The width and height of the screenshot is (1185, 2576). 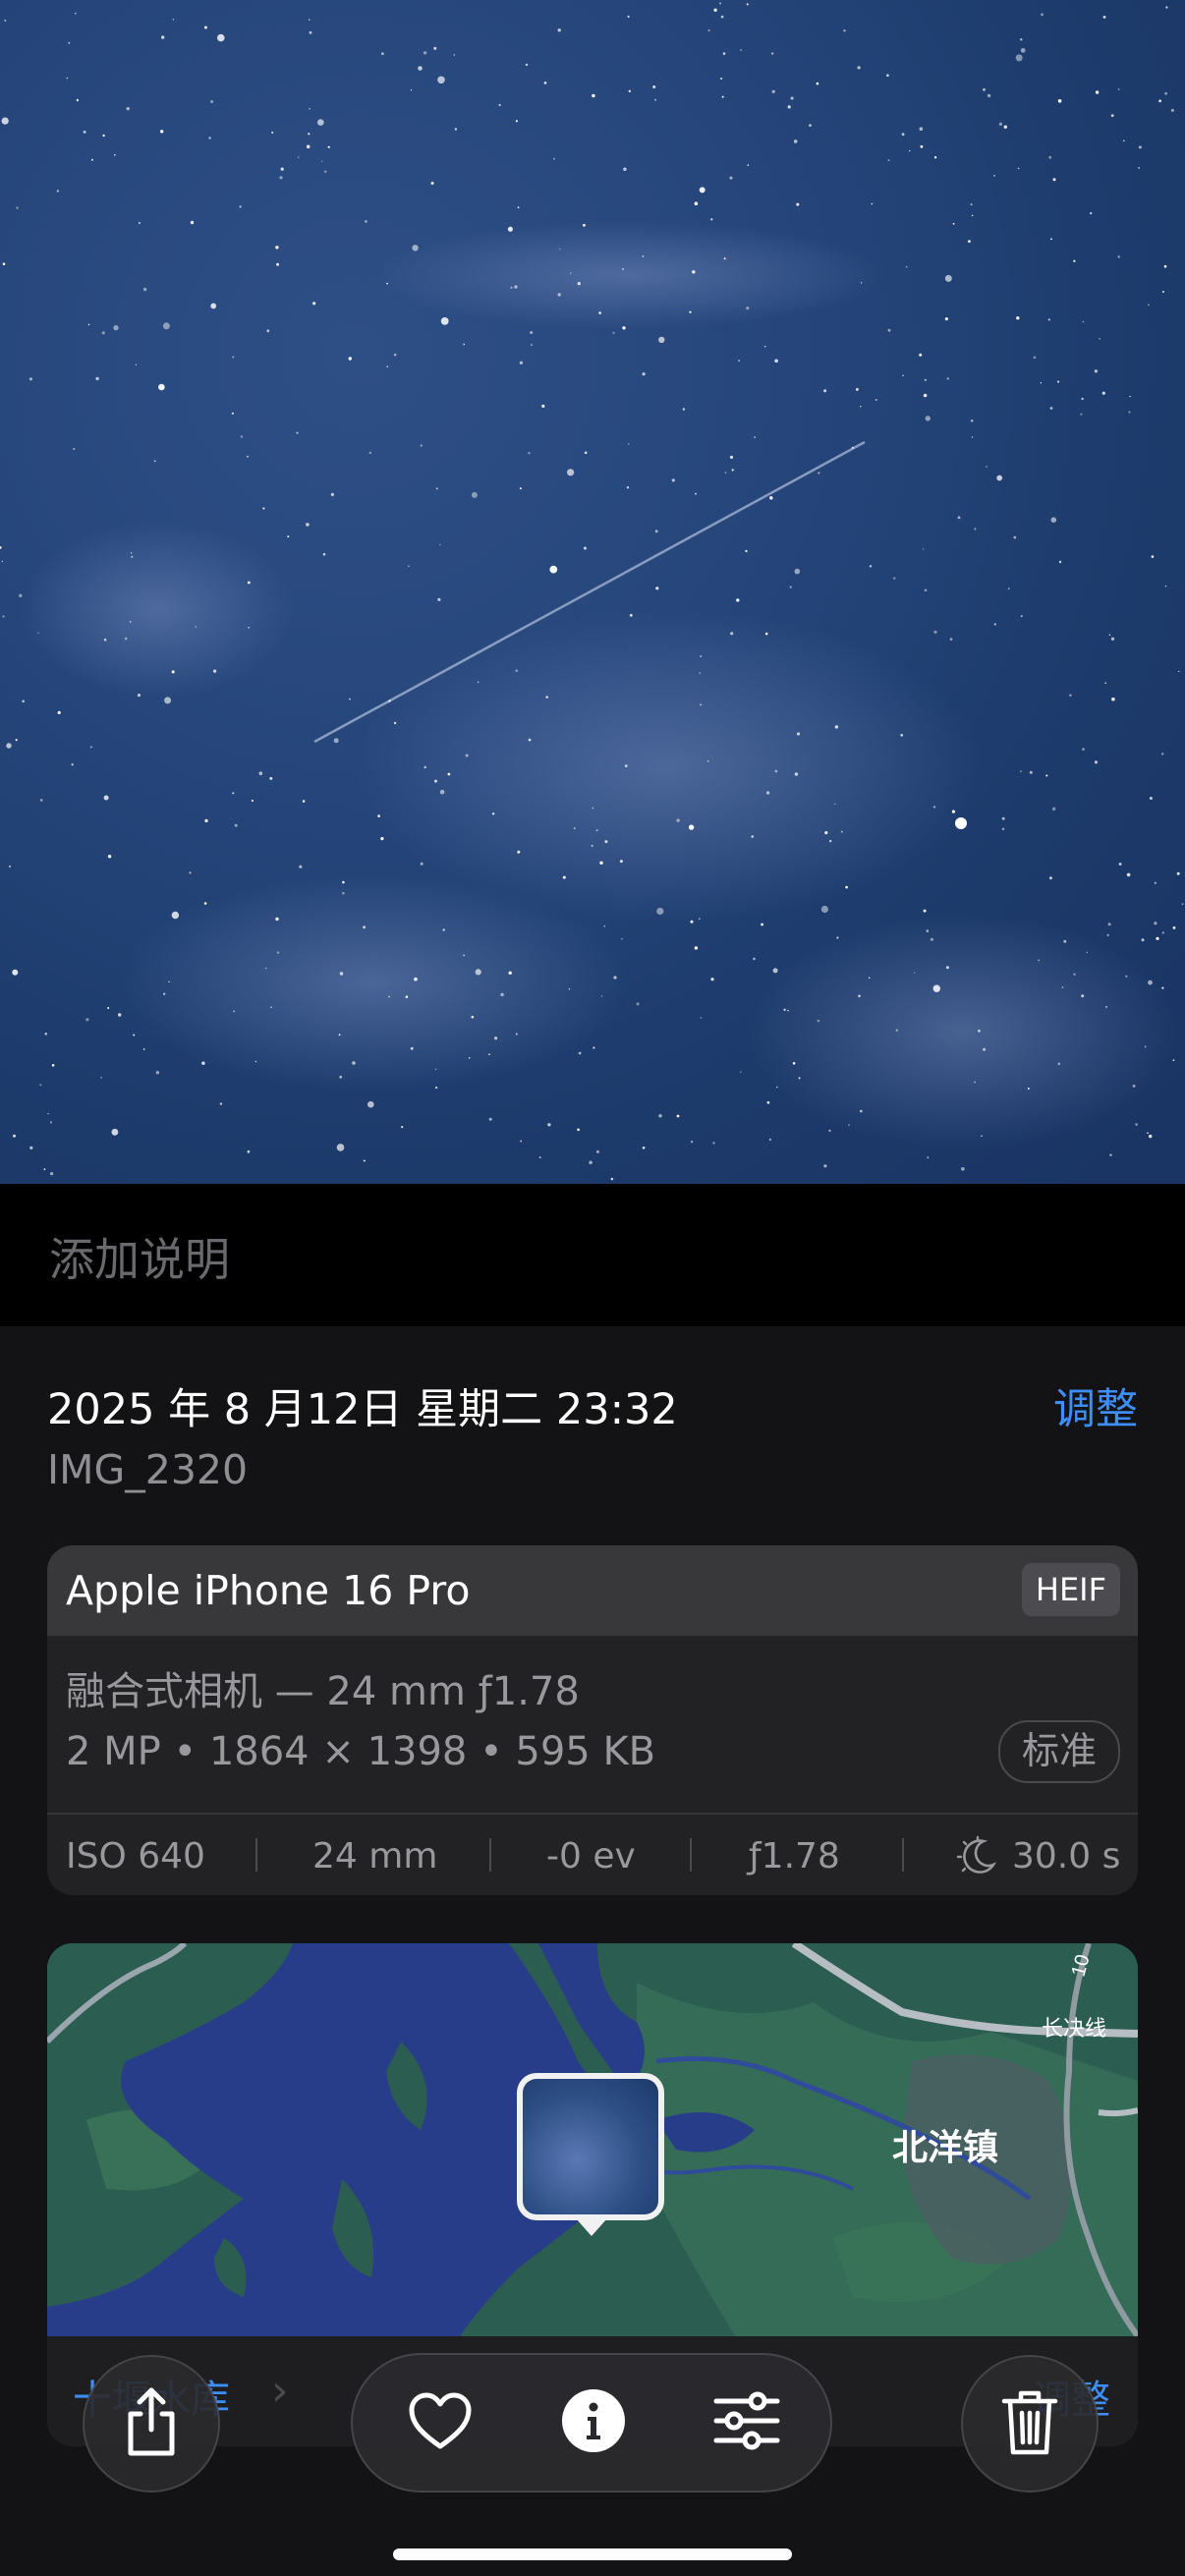 What do you see at coordinates (945, 2148) in the screenshot?
I see `map-town-label: 北洋镇` at bounding box center [945, 2148].